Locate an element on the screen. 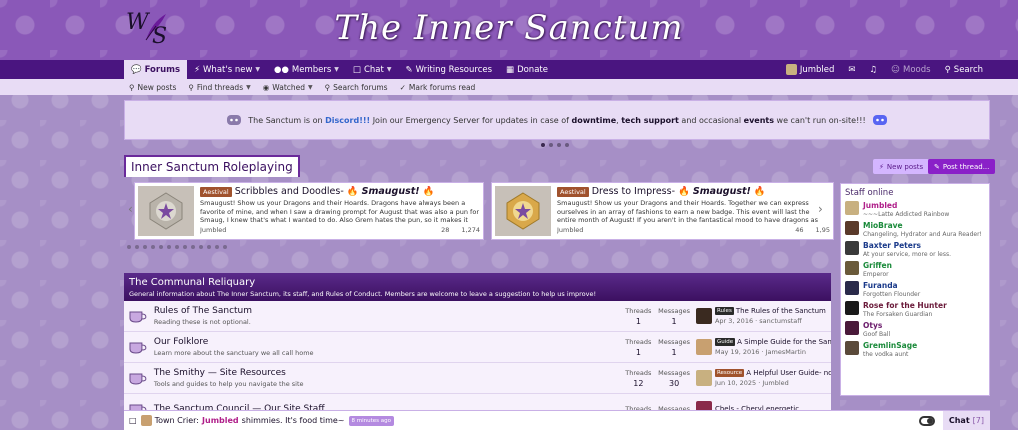  next-arrow-icon: › is located at coordinates (820, 209).